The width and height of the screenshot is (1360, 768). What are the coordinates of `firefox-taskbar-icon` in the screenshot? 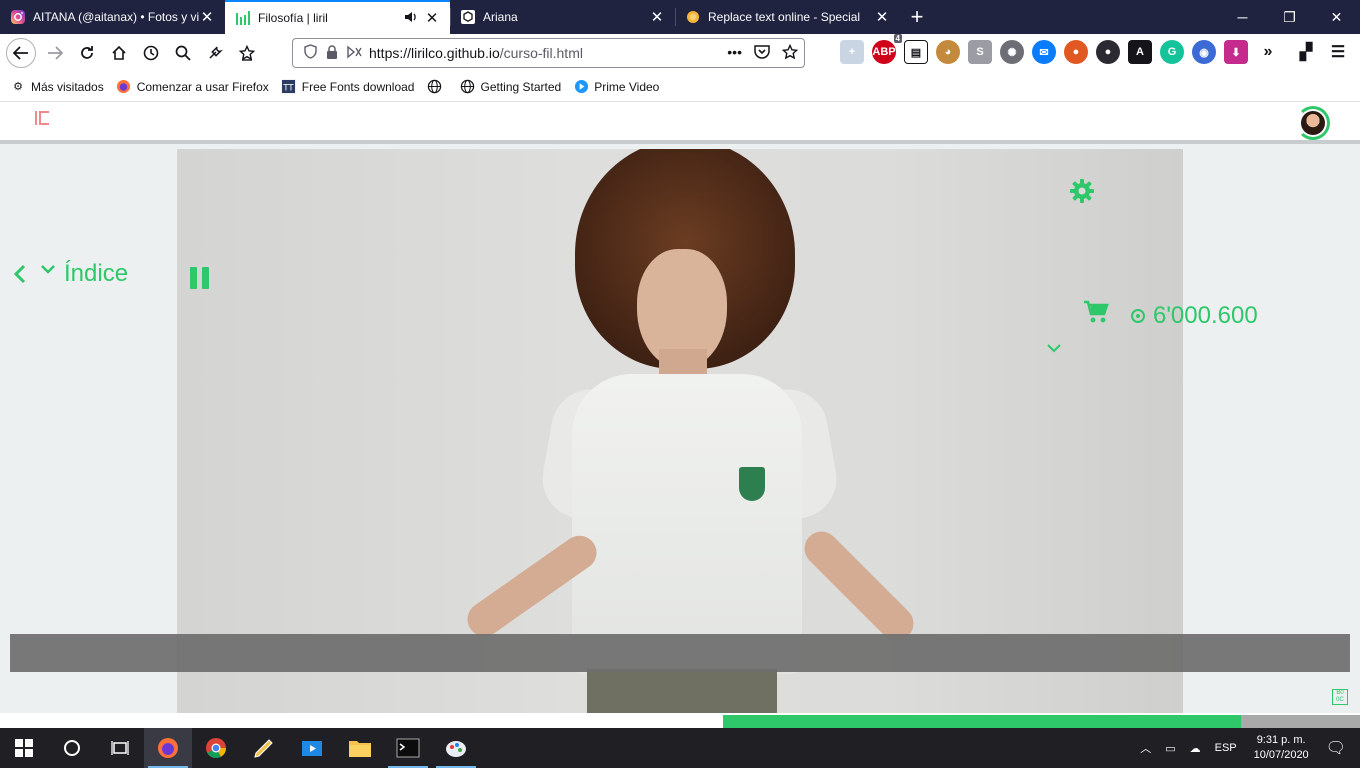 It's located at (168, 748).